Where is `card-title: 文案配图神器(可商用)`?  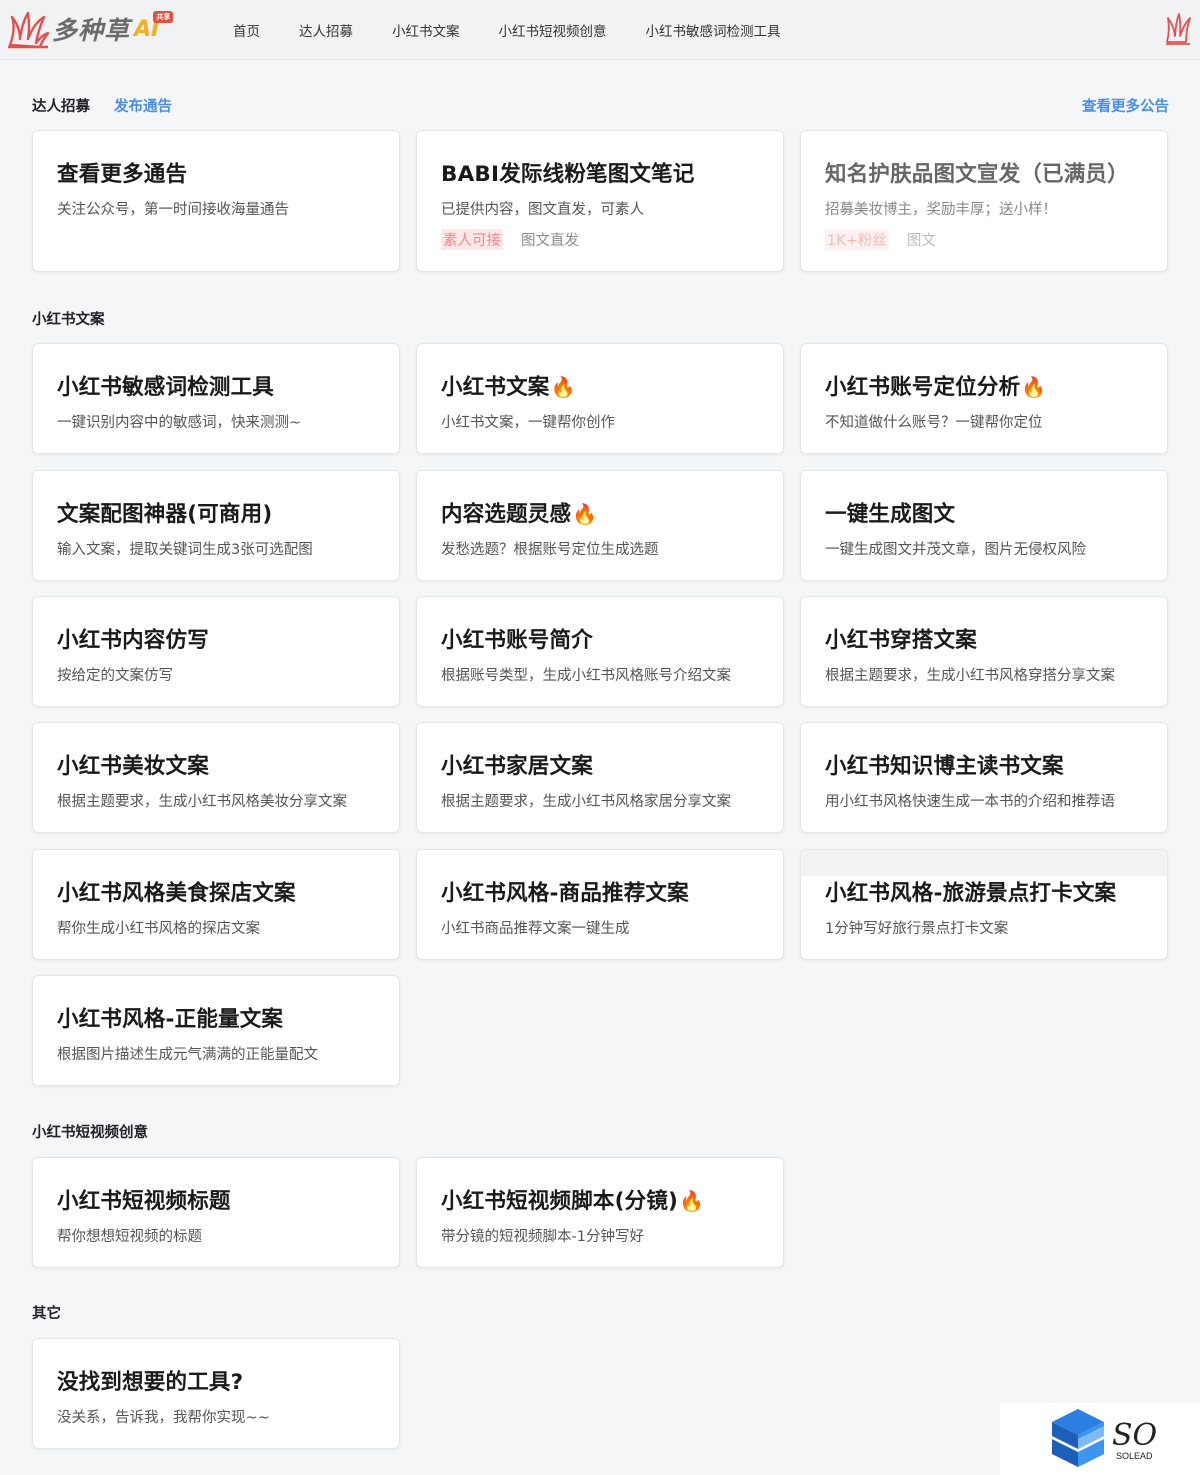 card-title: 文案配图神器(可商用) is located at coordinates (165, 514).